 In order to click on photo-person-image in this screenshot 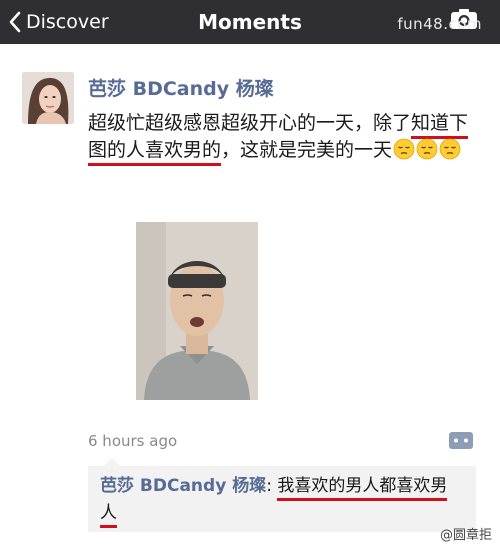, I will do `click(197, 311)`.